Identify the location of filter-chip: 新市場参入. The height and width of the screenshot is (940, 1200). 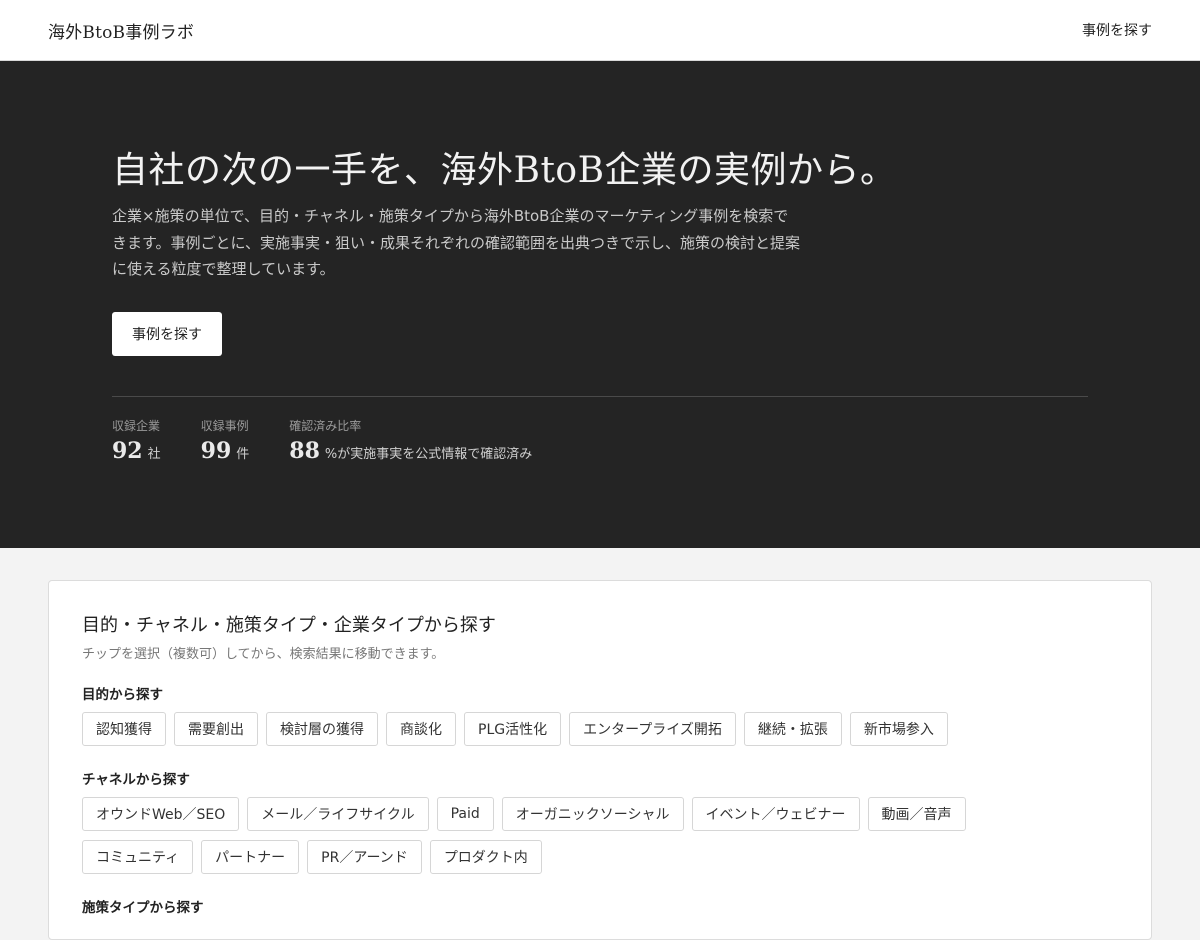
(898, 729).